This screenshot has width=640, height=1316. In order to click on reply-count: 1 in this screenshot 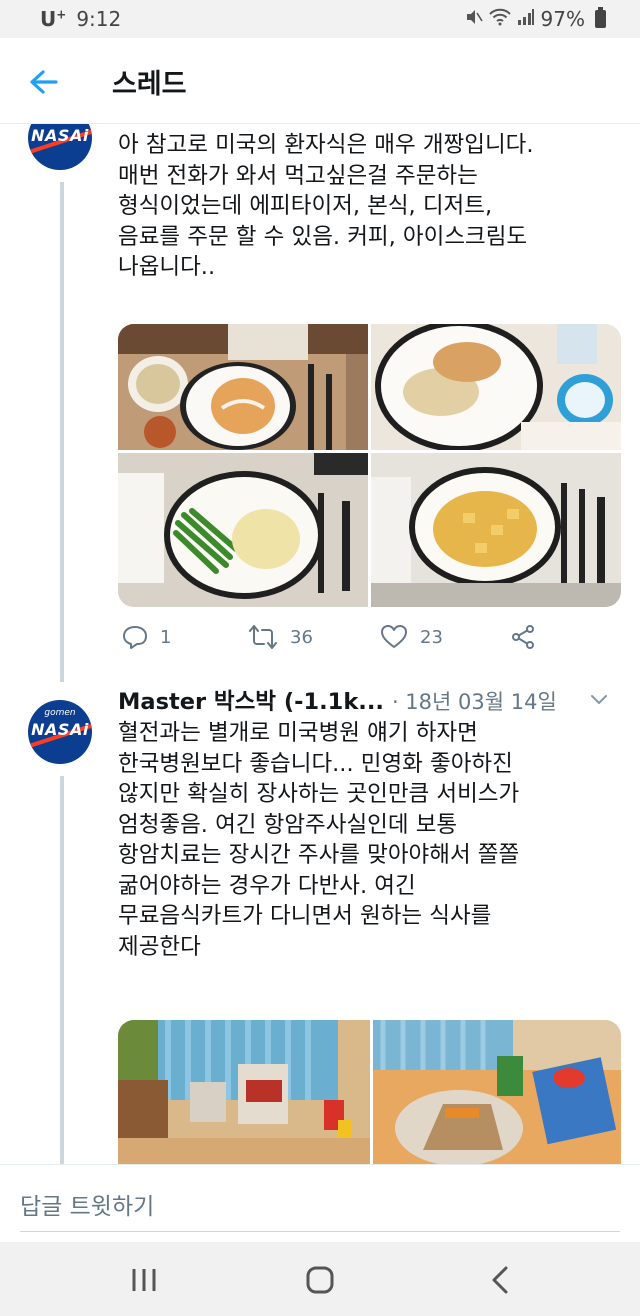, I will do `click(166, 637)`.